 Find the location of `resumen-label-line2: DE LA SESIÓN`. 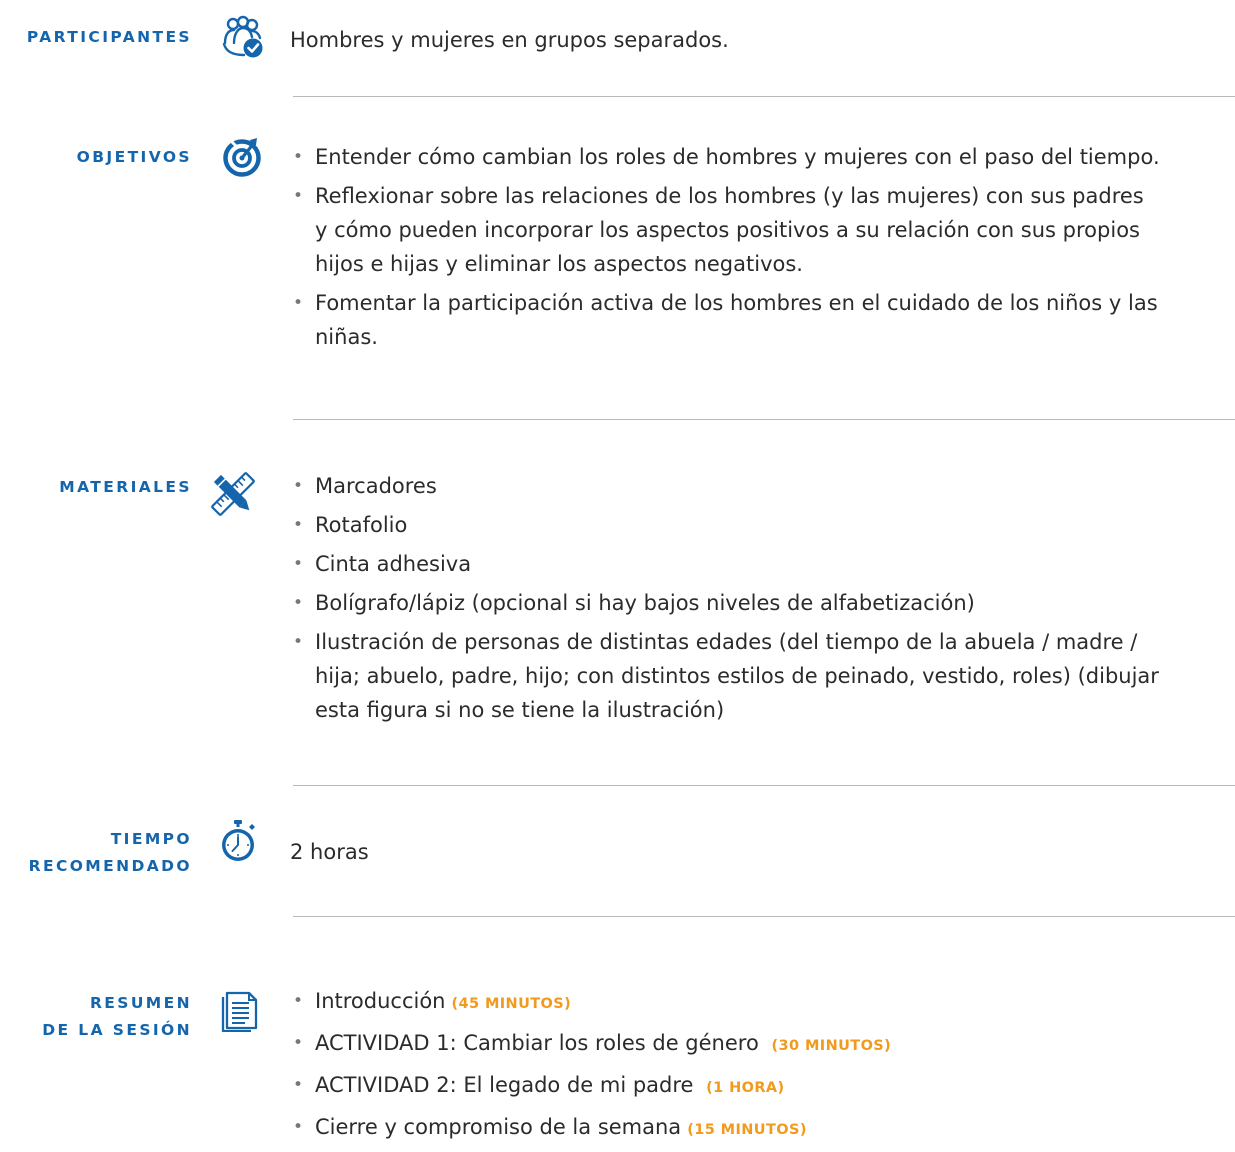

resumen-label-line2: DE LA SESIÓN is located at coordinates (117, 1030).